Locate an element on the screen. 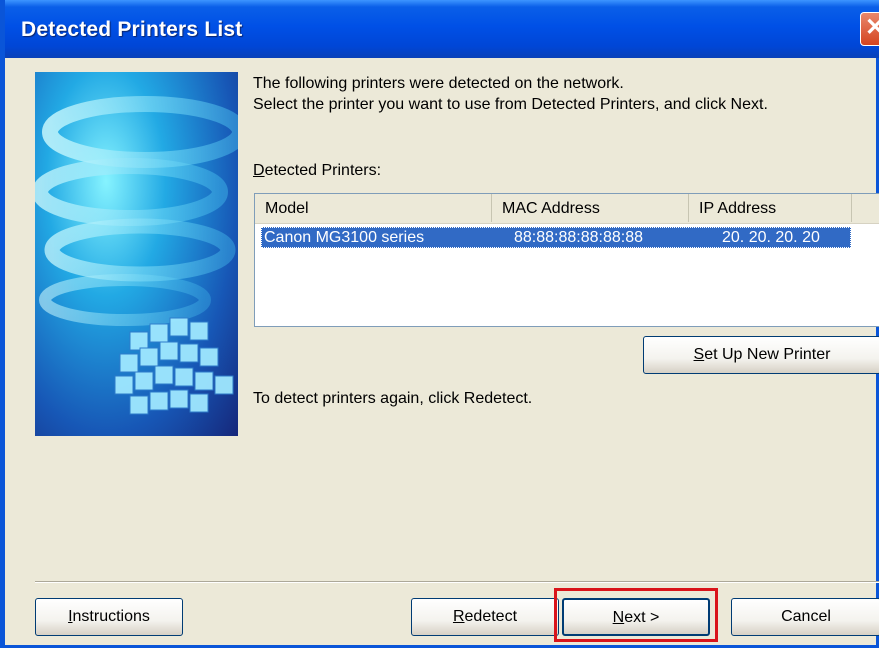  column-header-model: Model is located at coordinates (373, 208).